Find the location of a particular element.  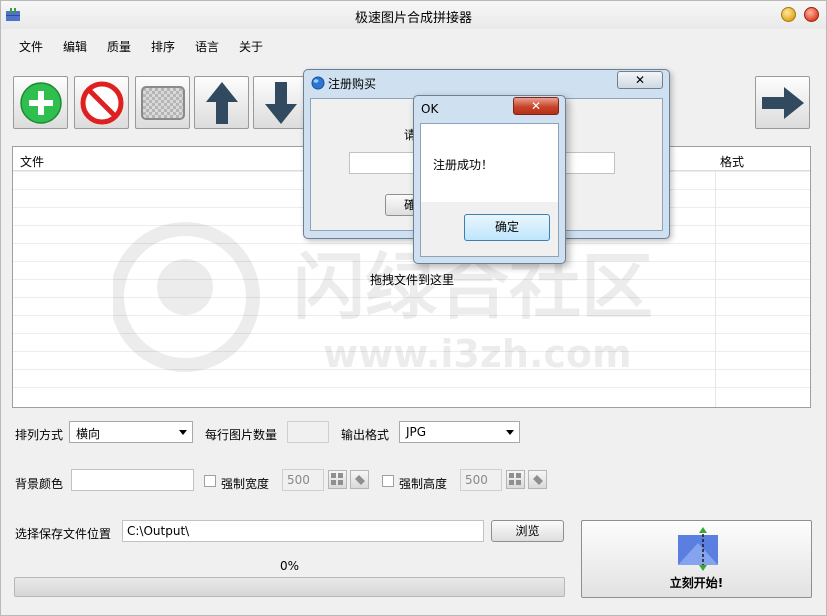

menu-bar: 文件 编辑 质量 排序 语言 关于 is located at coordinates (413, 45).